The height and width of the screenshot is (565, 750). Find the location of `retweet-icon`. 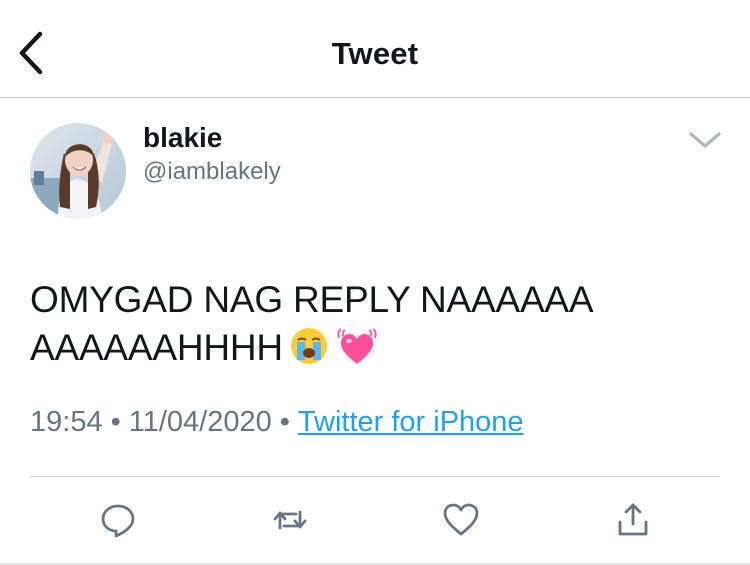

retweet-icon is located at coordinates (290, 520).